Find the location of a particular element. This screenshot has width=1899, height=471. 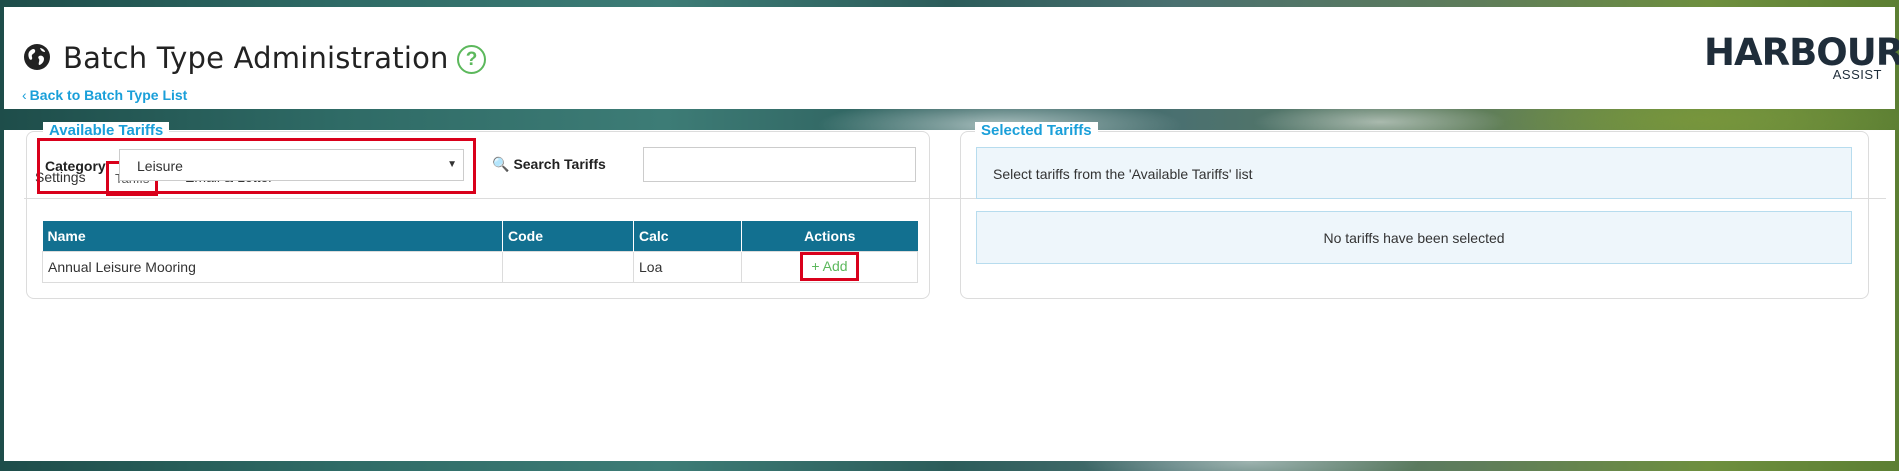

table-header-row: Name Code Calc Actions is located at coordinates (480, 236).